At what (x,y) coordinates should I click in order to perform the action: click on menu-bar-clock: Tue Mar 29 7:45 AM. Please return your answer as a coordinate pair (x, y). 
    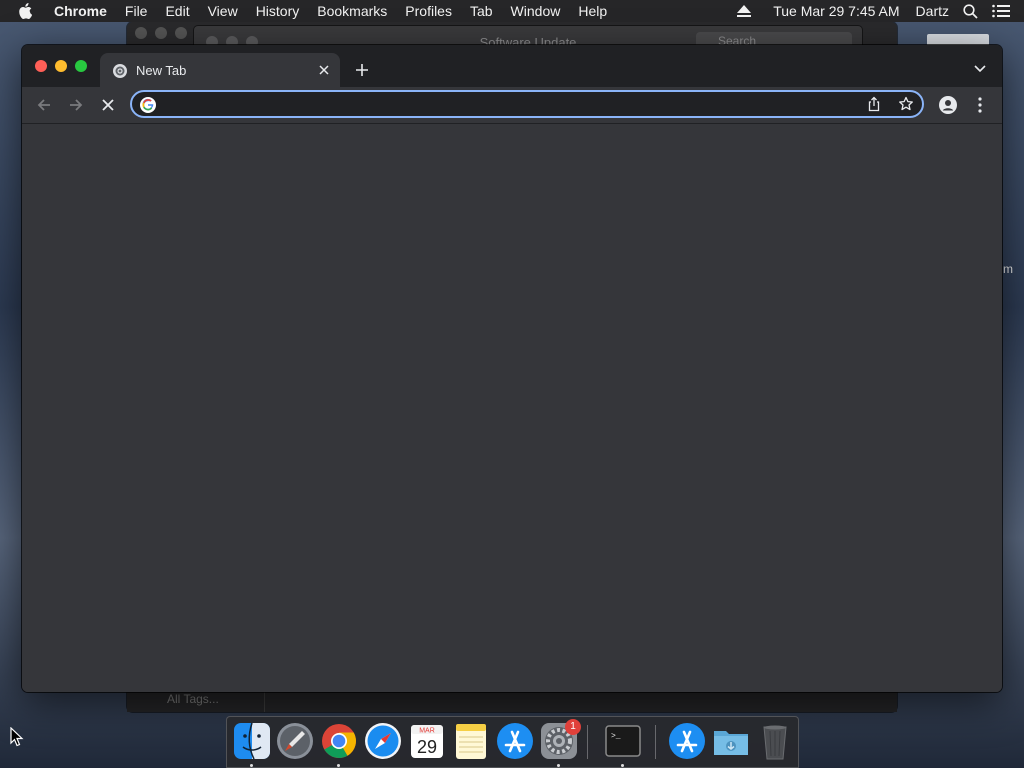
    Looking at the image, I should click on (836, 11).